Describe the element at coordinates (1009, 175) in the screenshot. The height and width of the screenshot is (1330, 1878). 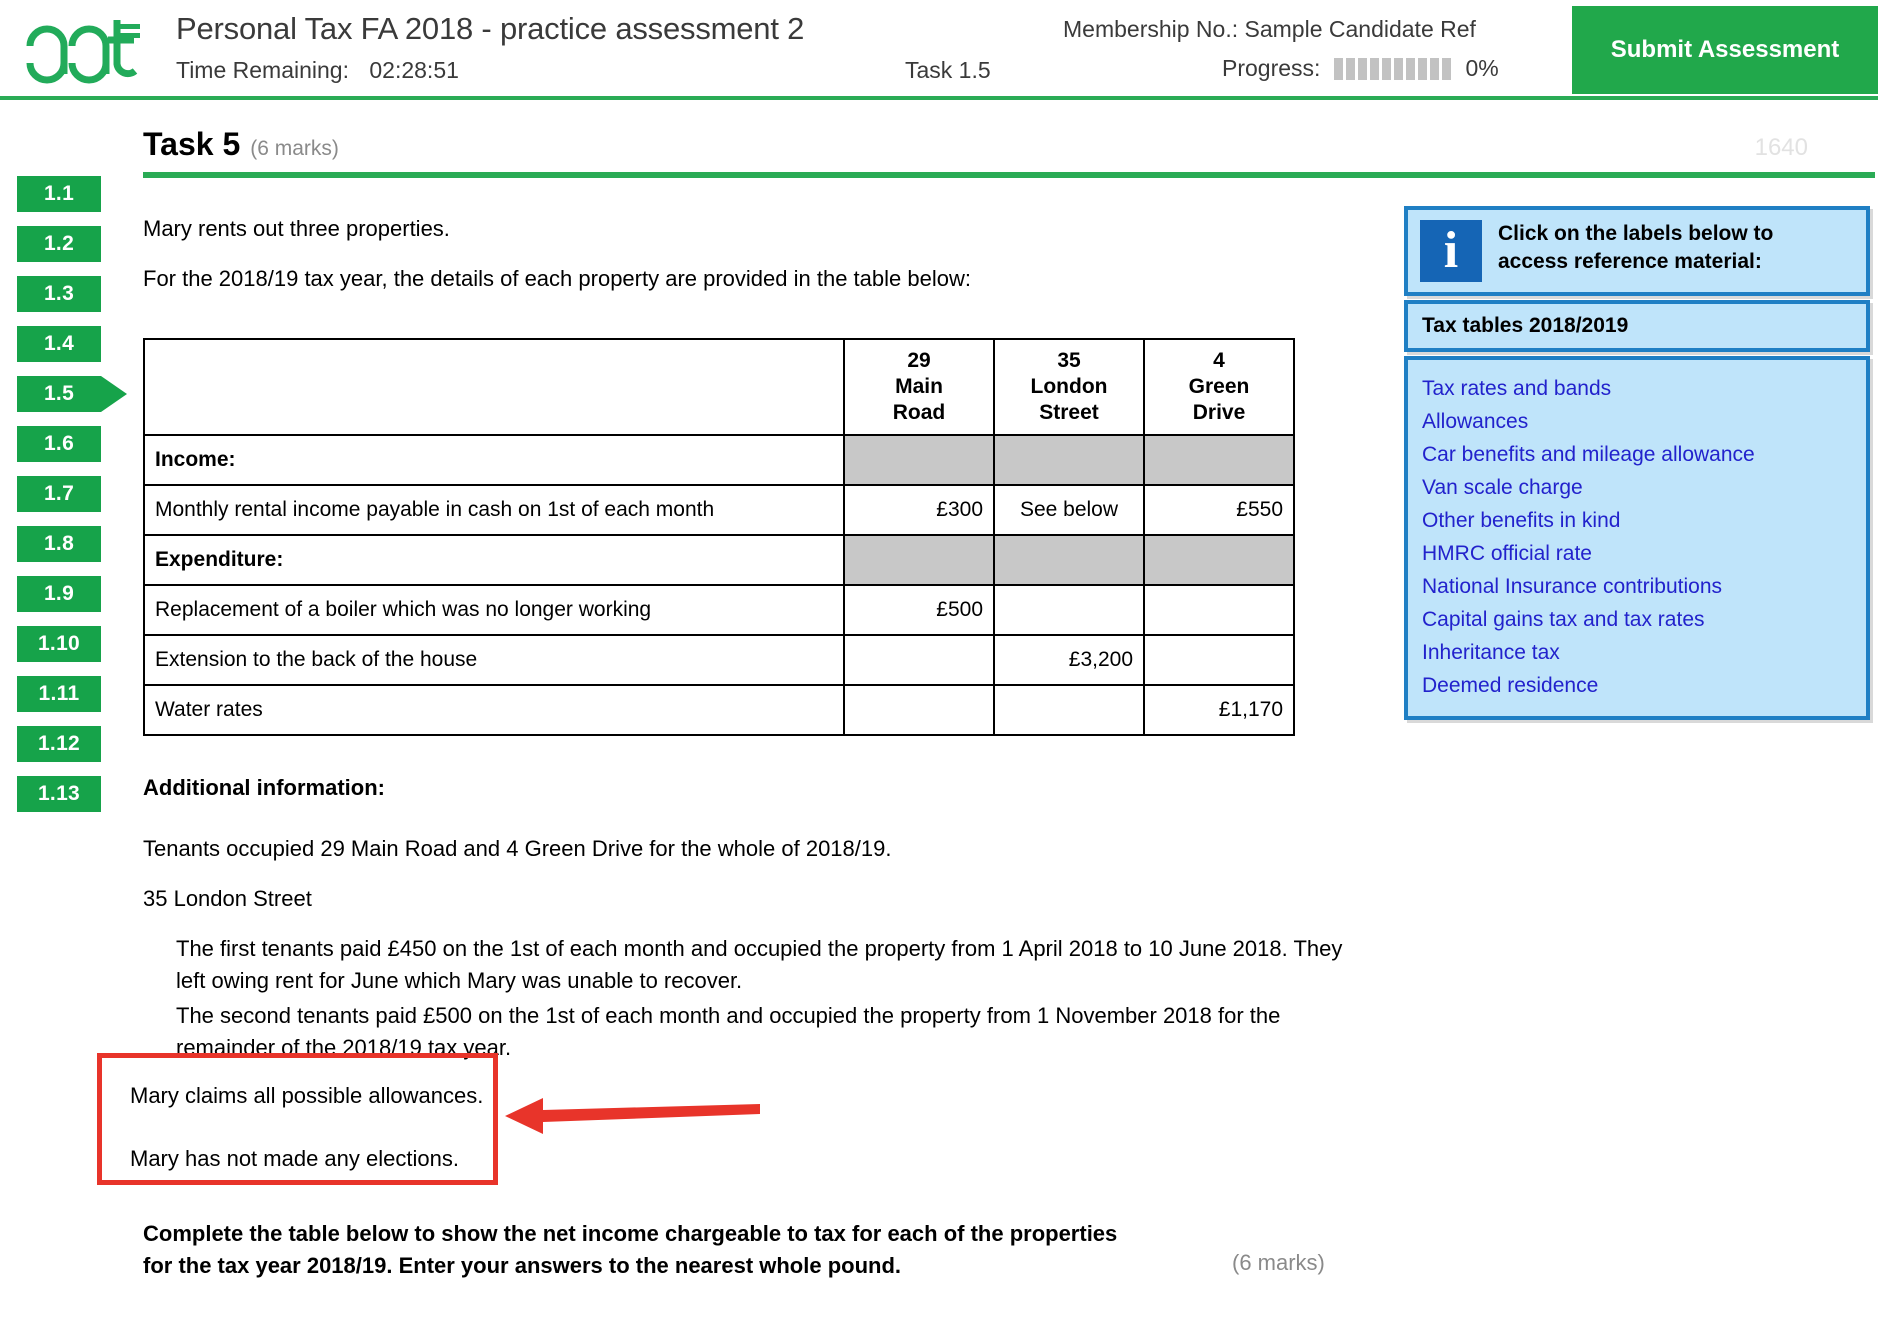
I see `task-divider` at that location.